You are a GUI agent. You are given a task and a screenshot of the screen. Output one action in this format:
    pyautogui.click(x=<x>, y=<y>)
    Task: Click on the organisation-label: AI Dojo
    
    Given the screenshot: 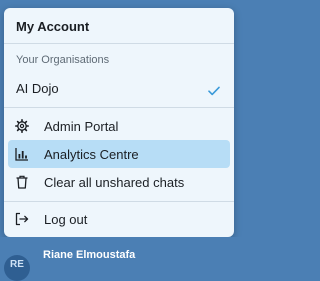 What is the action you would take?
    pyautogui.click(x=37, y=88)
    